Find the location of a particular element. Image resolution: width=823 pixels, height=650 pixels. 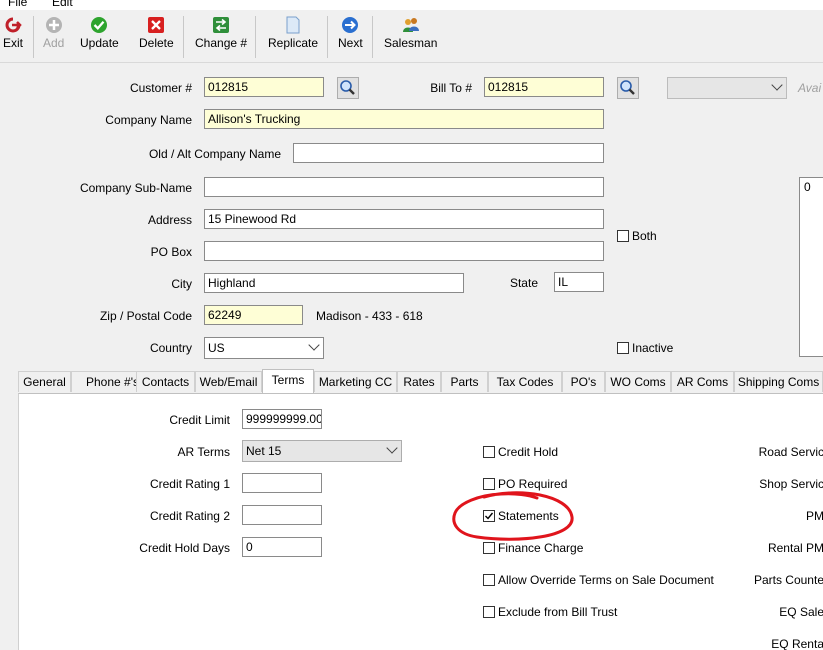

tab-general: General is located at coordinates (44, 381).